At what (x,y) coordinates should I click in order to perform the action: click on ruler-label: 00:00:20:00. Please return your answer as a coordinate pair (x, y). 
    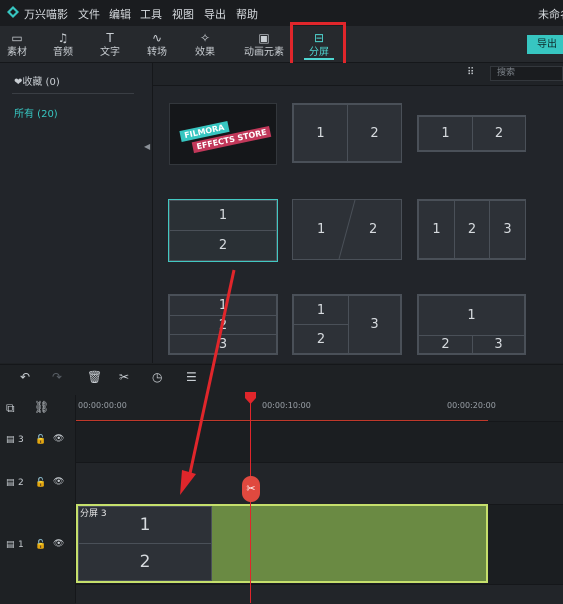
    Looking at the image, I should click on (471, 405).